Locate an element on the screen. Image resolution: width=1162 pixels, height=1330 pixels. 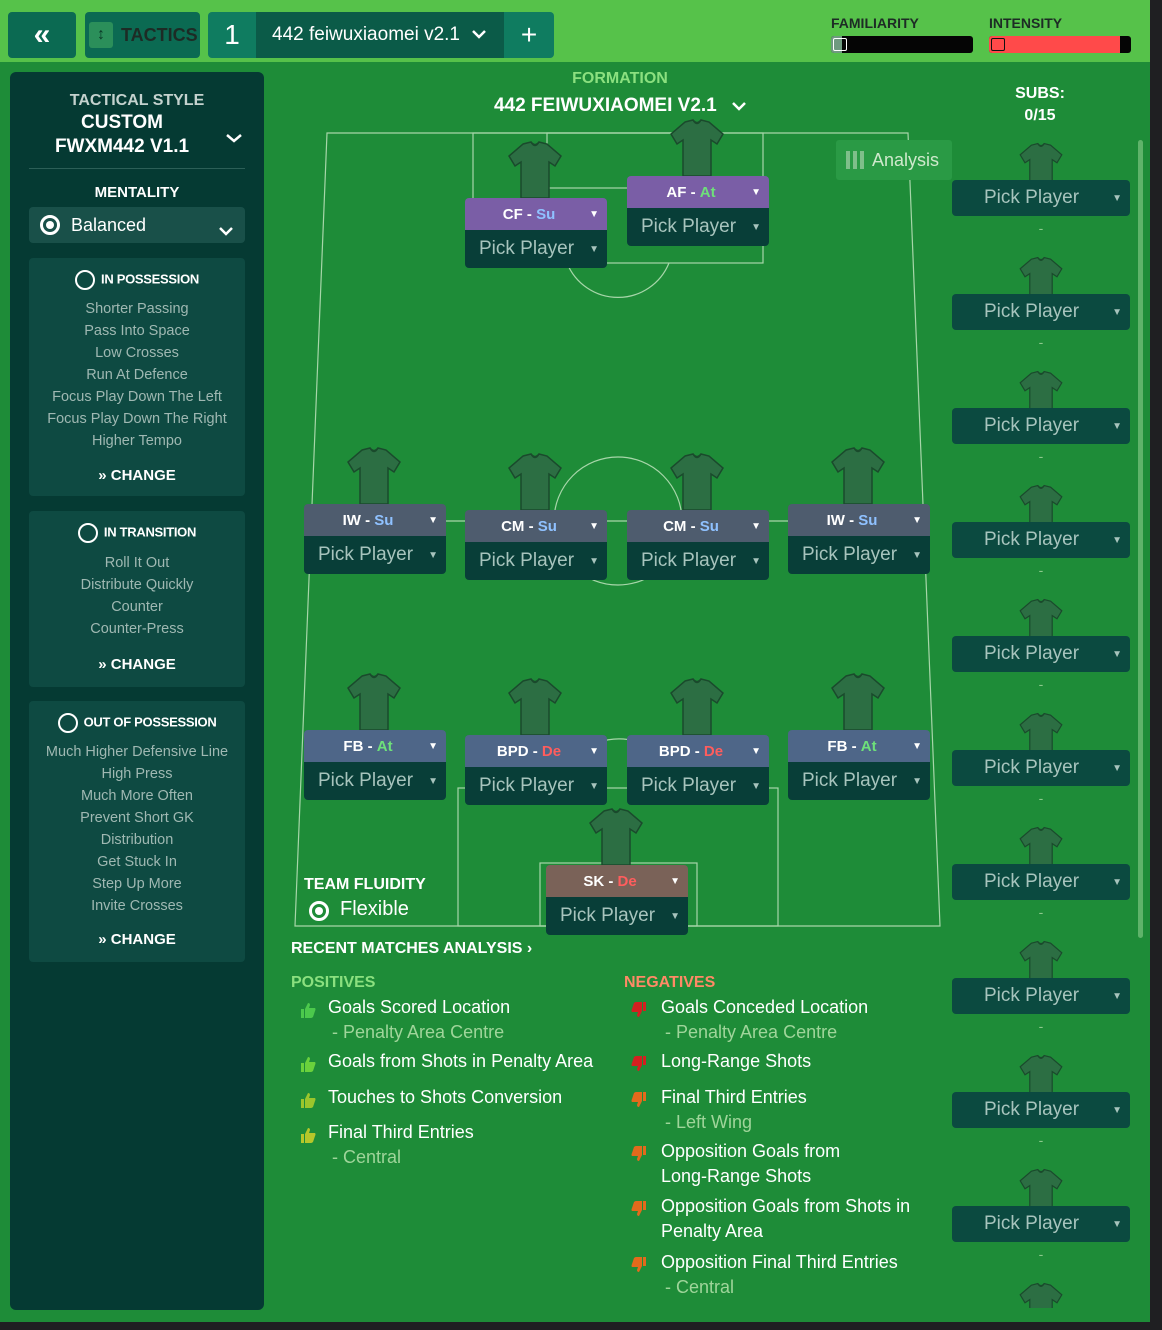
shield-icon is located at coordinates (67, 723).